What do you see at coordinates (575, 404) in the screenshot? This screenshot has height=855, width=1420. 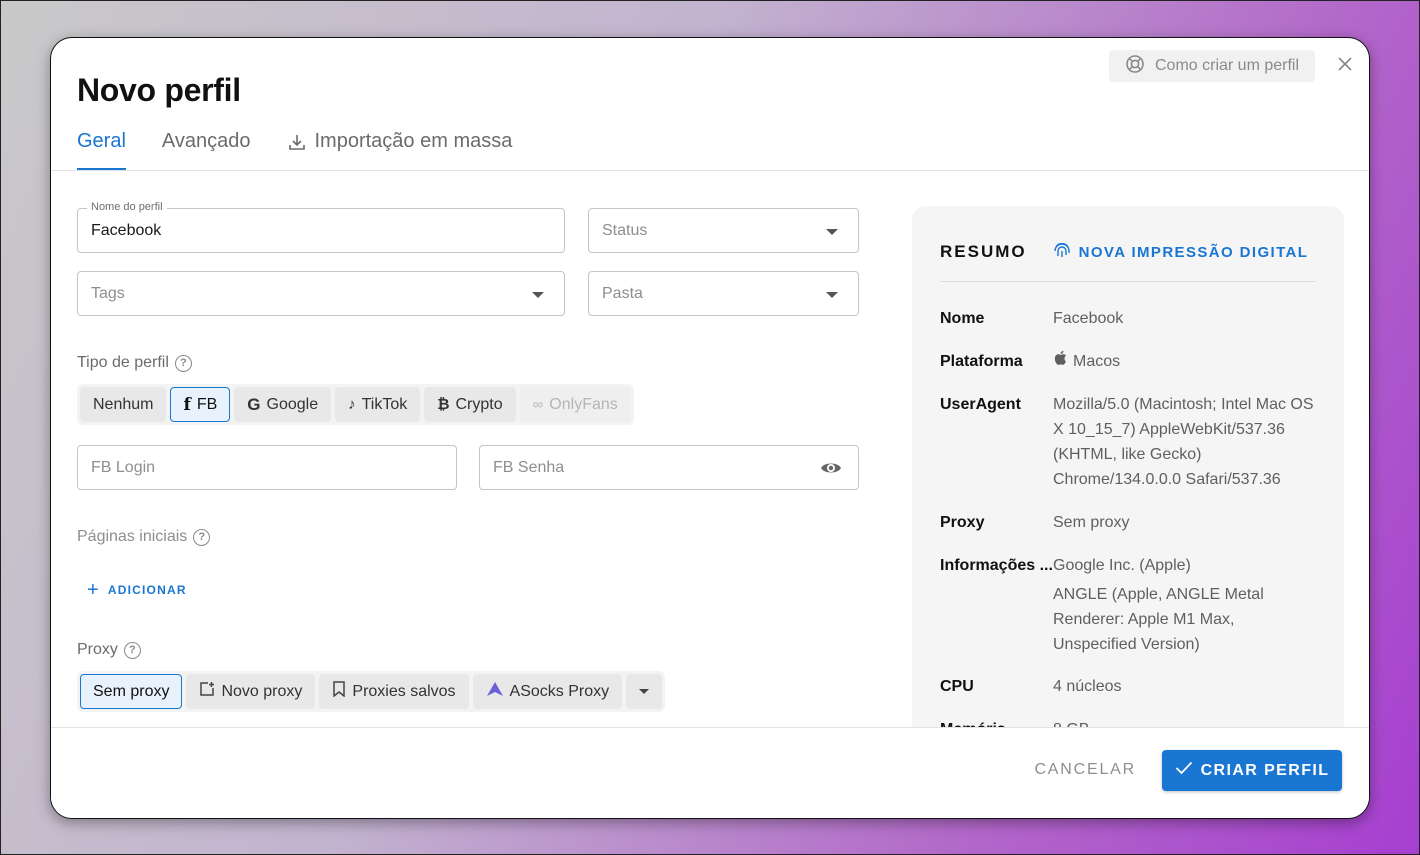 I see `profile-type-onlyfans: ∞ OnlyFans` at bounding box center [575, 404].